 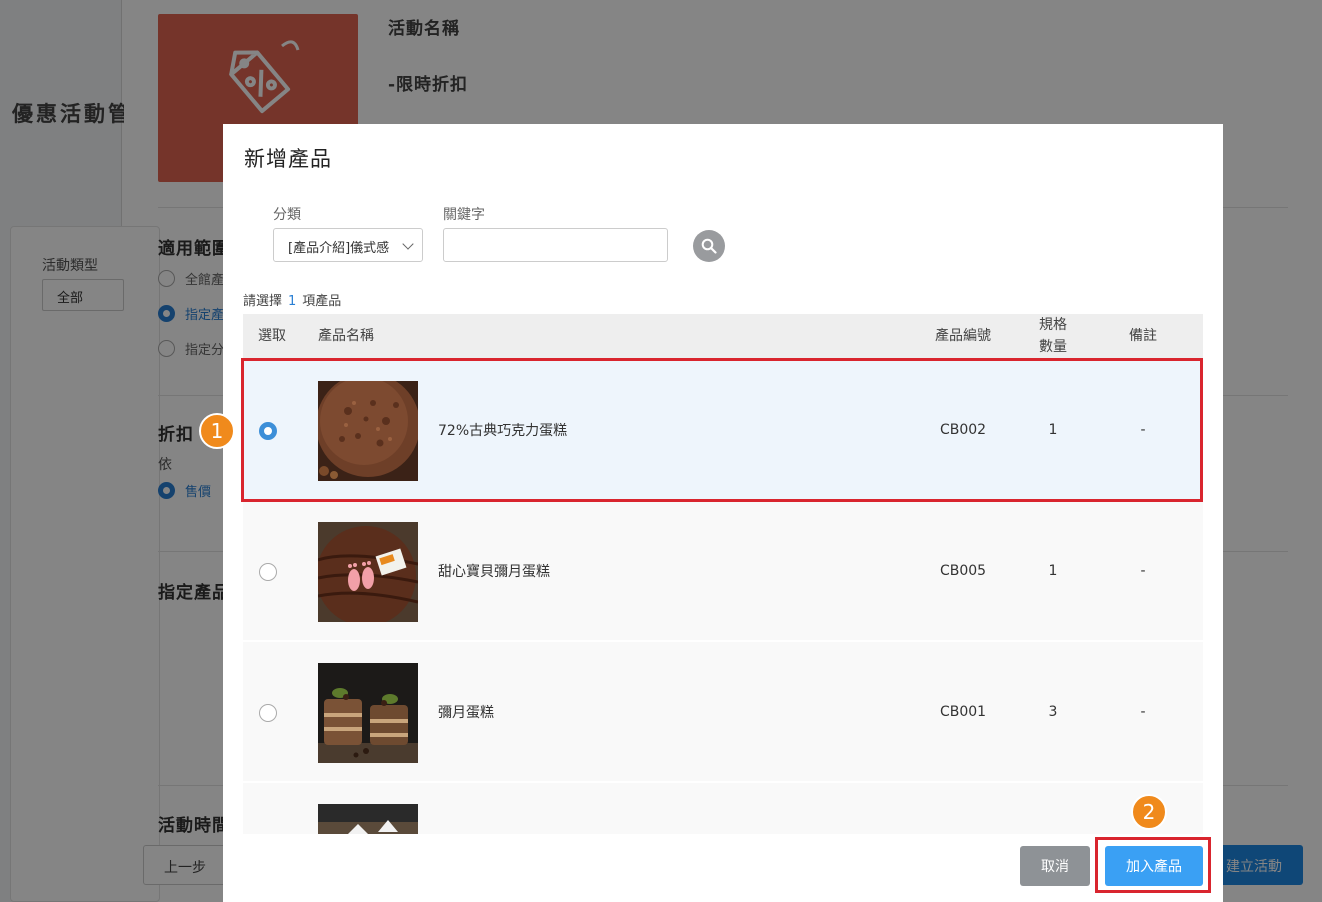 What do you see at coordinates (466, 712) in the screenshot?
I see `product-name: 彌月蛋糕` at bounding box center [466, 712].